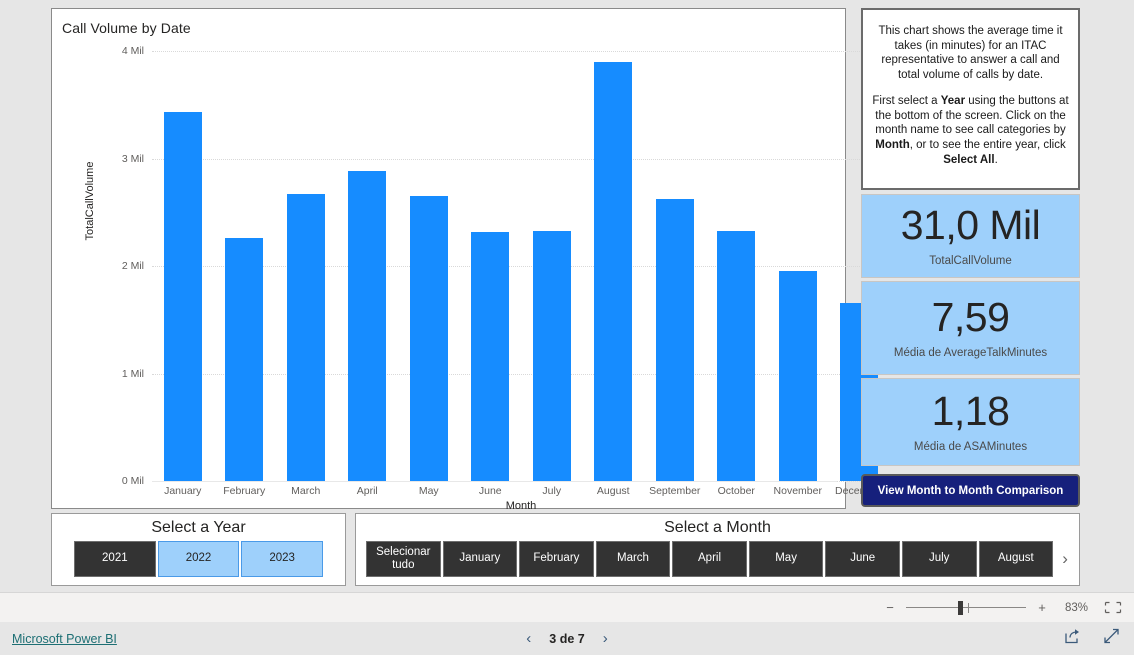 Image resolution: width=1134 pixels, height=655 pixels. I want to click on zoom-level-label: 83%, so click(1076, 607).